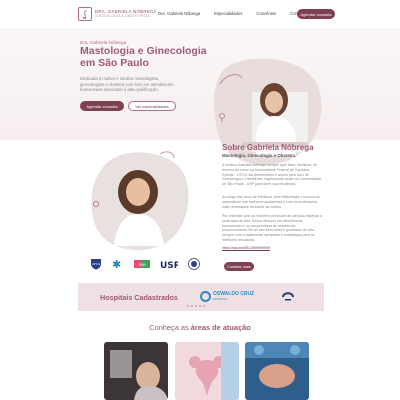 This screenshot has width=400, height=400. Describe the element at coordinates (220, 327) in the screenshot. I see `areas-title-bold: áreas de atuação` at that location.